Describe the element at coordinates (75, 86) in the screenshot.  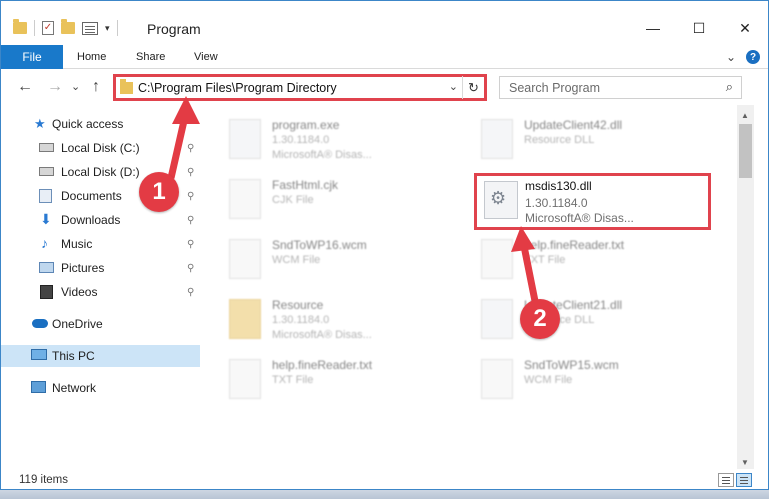
I see `recent-locations-icon: ⌄` at that location.